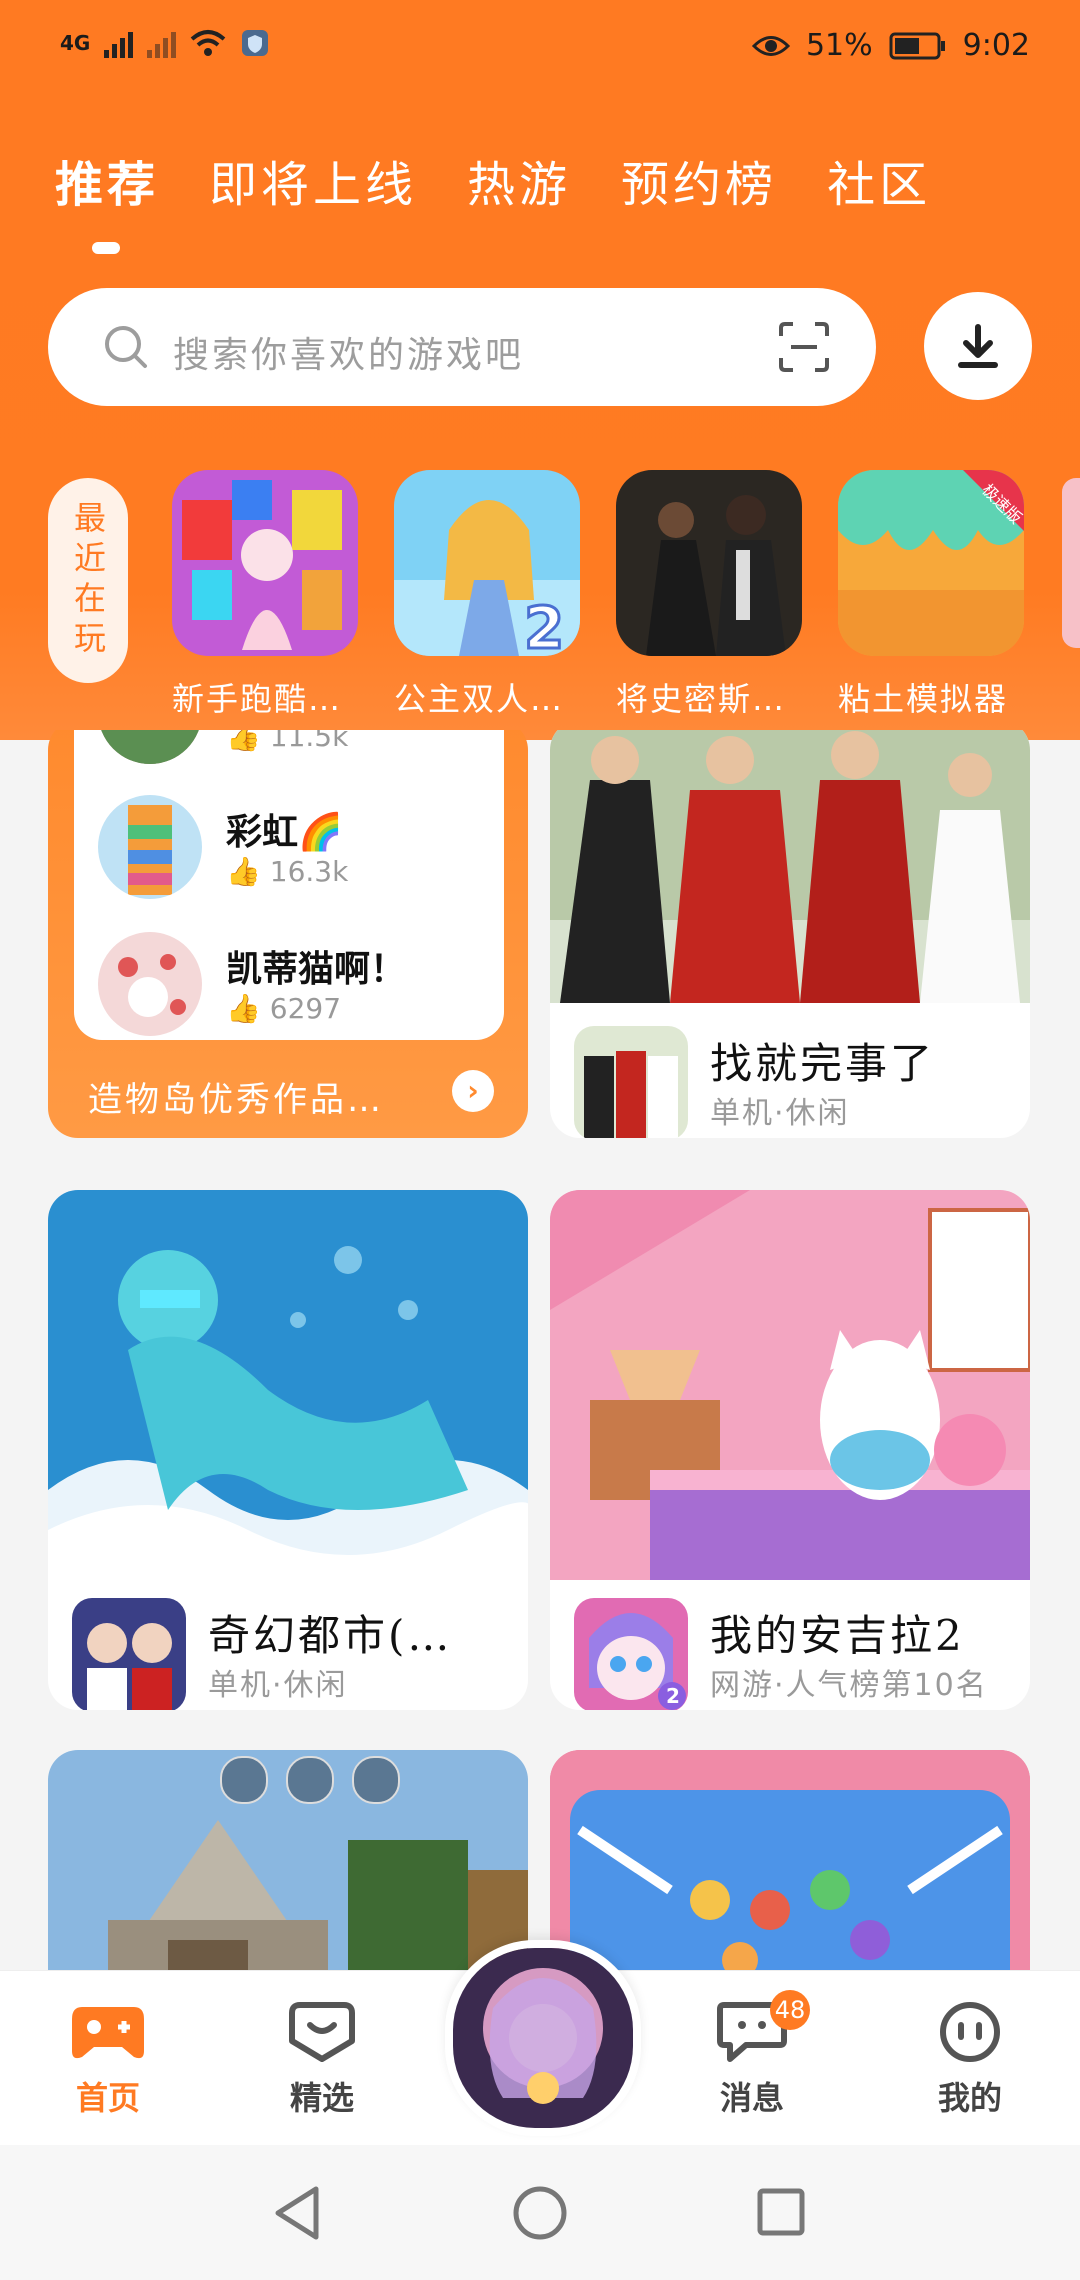 Image resolution: width=1080 pixels, height=2280 pixels. I want to click on search-icon, so click(126, 347).